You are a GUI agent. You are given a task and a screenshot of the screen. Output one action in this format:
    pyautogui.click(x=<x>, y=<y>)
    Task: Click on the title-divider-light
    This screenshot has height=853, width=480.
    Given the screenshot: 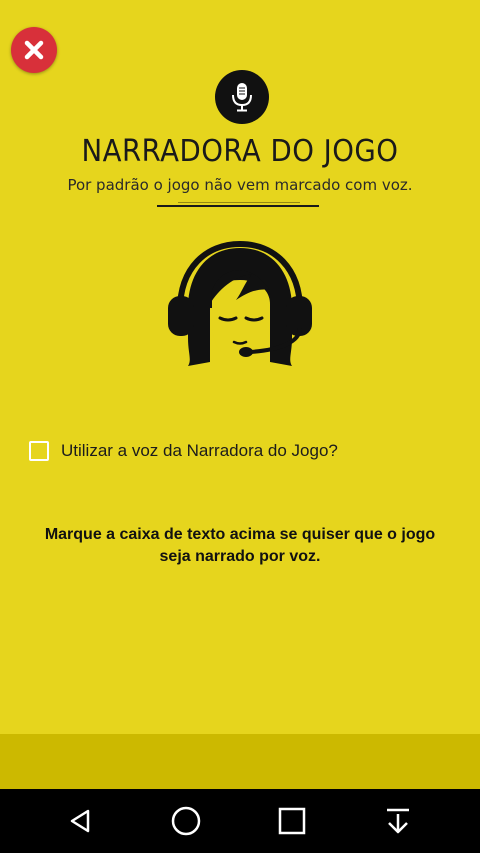 What is the action you would take?
    pyautogui.click(x=239, y=202)
    